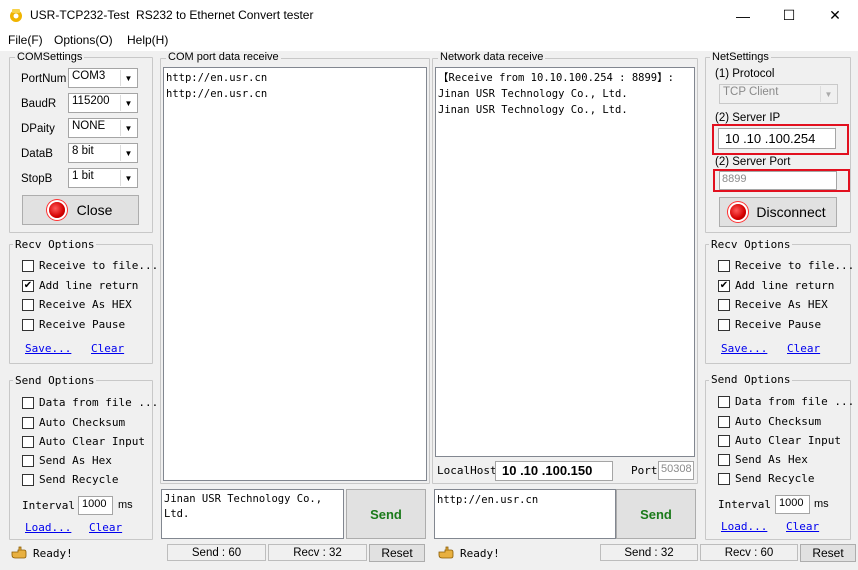  Describe the element at coordinates (724, 479) in the screenshot. I see `right-send-recycle-checkbox` at that location.